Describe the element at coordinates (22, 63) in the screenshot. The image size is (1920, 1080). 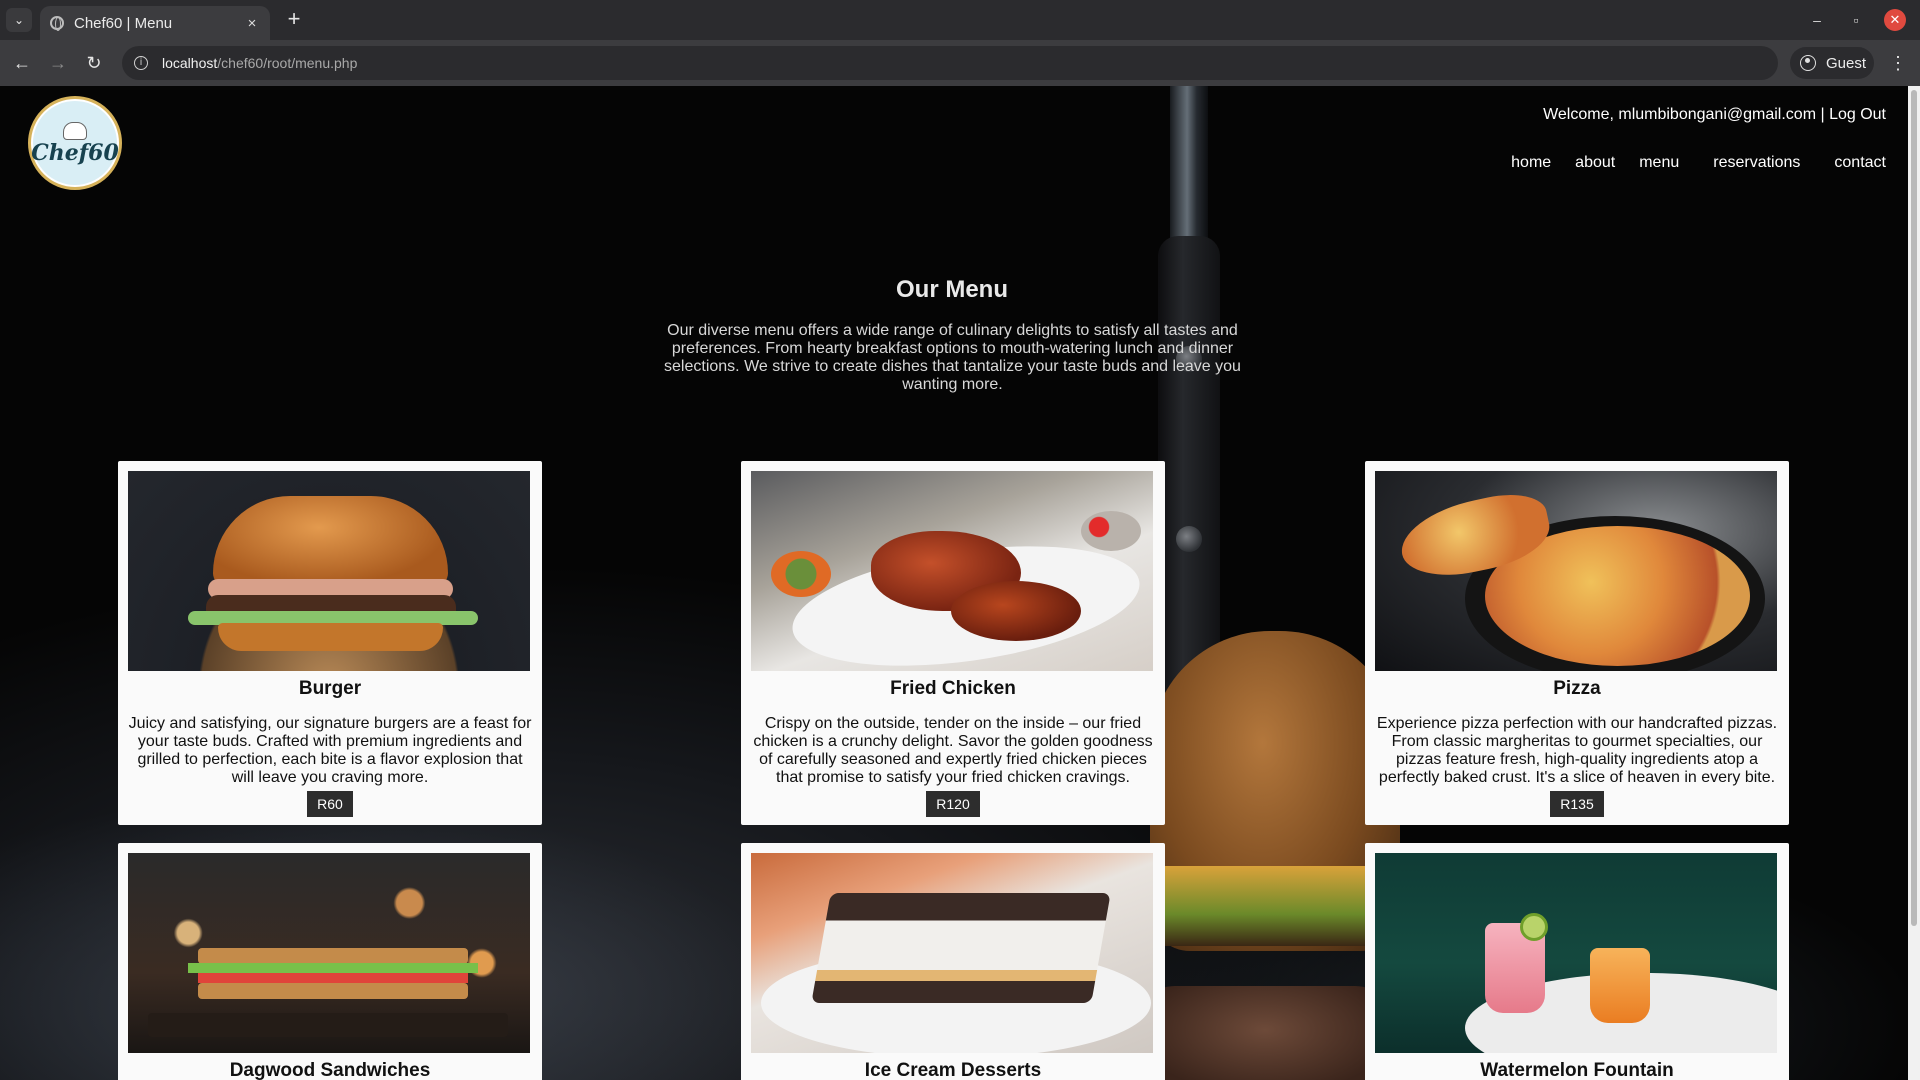
I see `back-icon: ←` at that location.